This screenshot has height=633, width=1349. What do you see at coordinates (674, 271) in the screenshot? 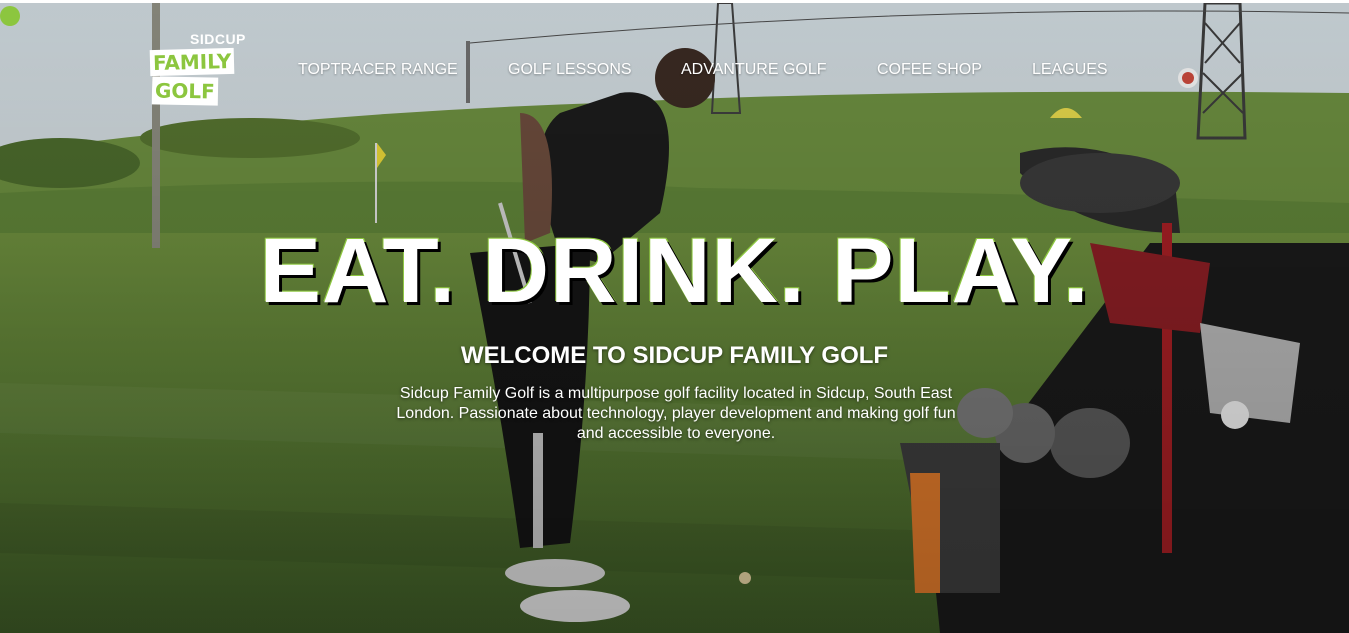
I see `hero-headline: EAT. DRINK. PLAY.` at bounding box center [674, 271].